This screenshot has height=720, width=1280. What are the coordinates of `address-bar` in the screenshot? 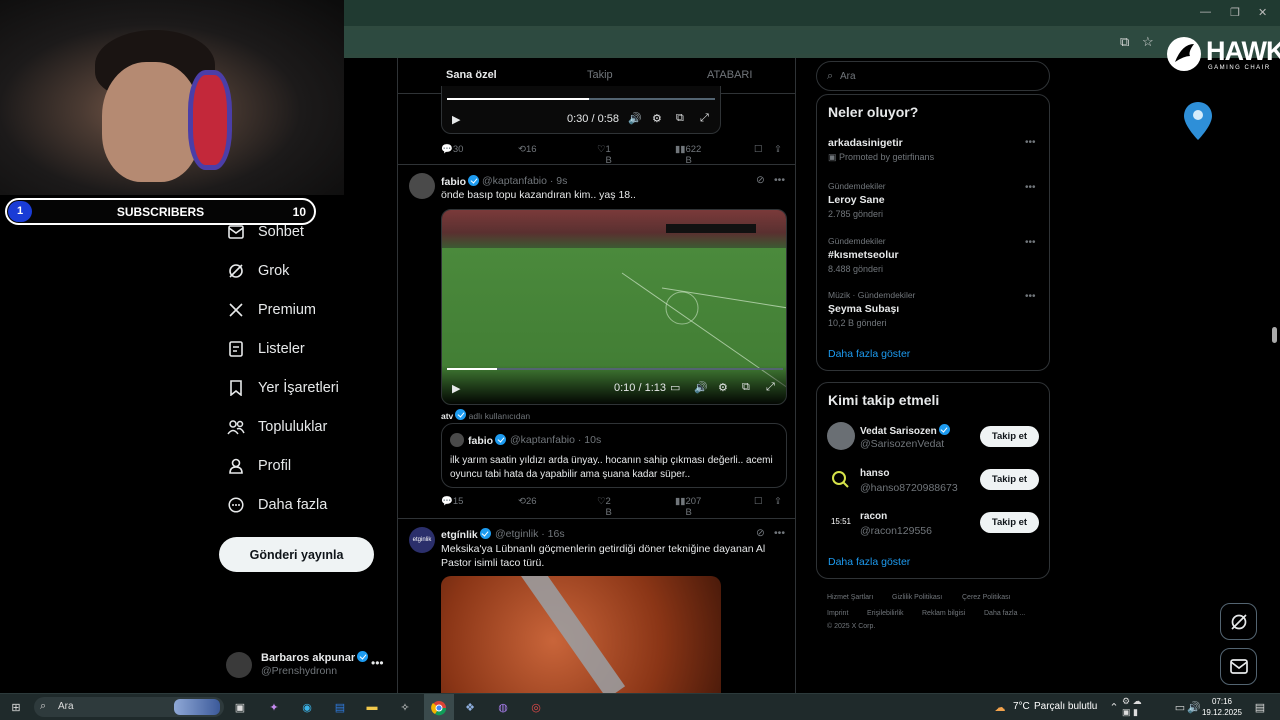 It's located at (812, 42).